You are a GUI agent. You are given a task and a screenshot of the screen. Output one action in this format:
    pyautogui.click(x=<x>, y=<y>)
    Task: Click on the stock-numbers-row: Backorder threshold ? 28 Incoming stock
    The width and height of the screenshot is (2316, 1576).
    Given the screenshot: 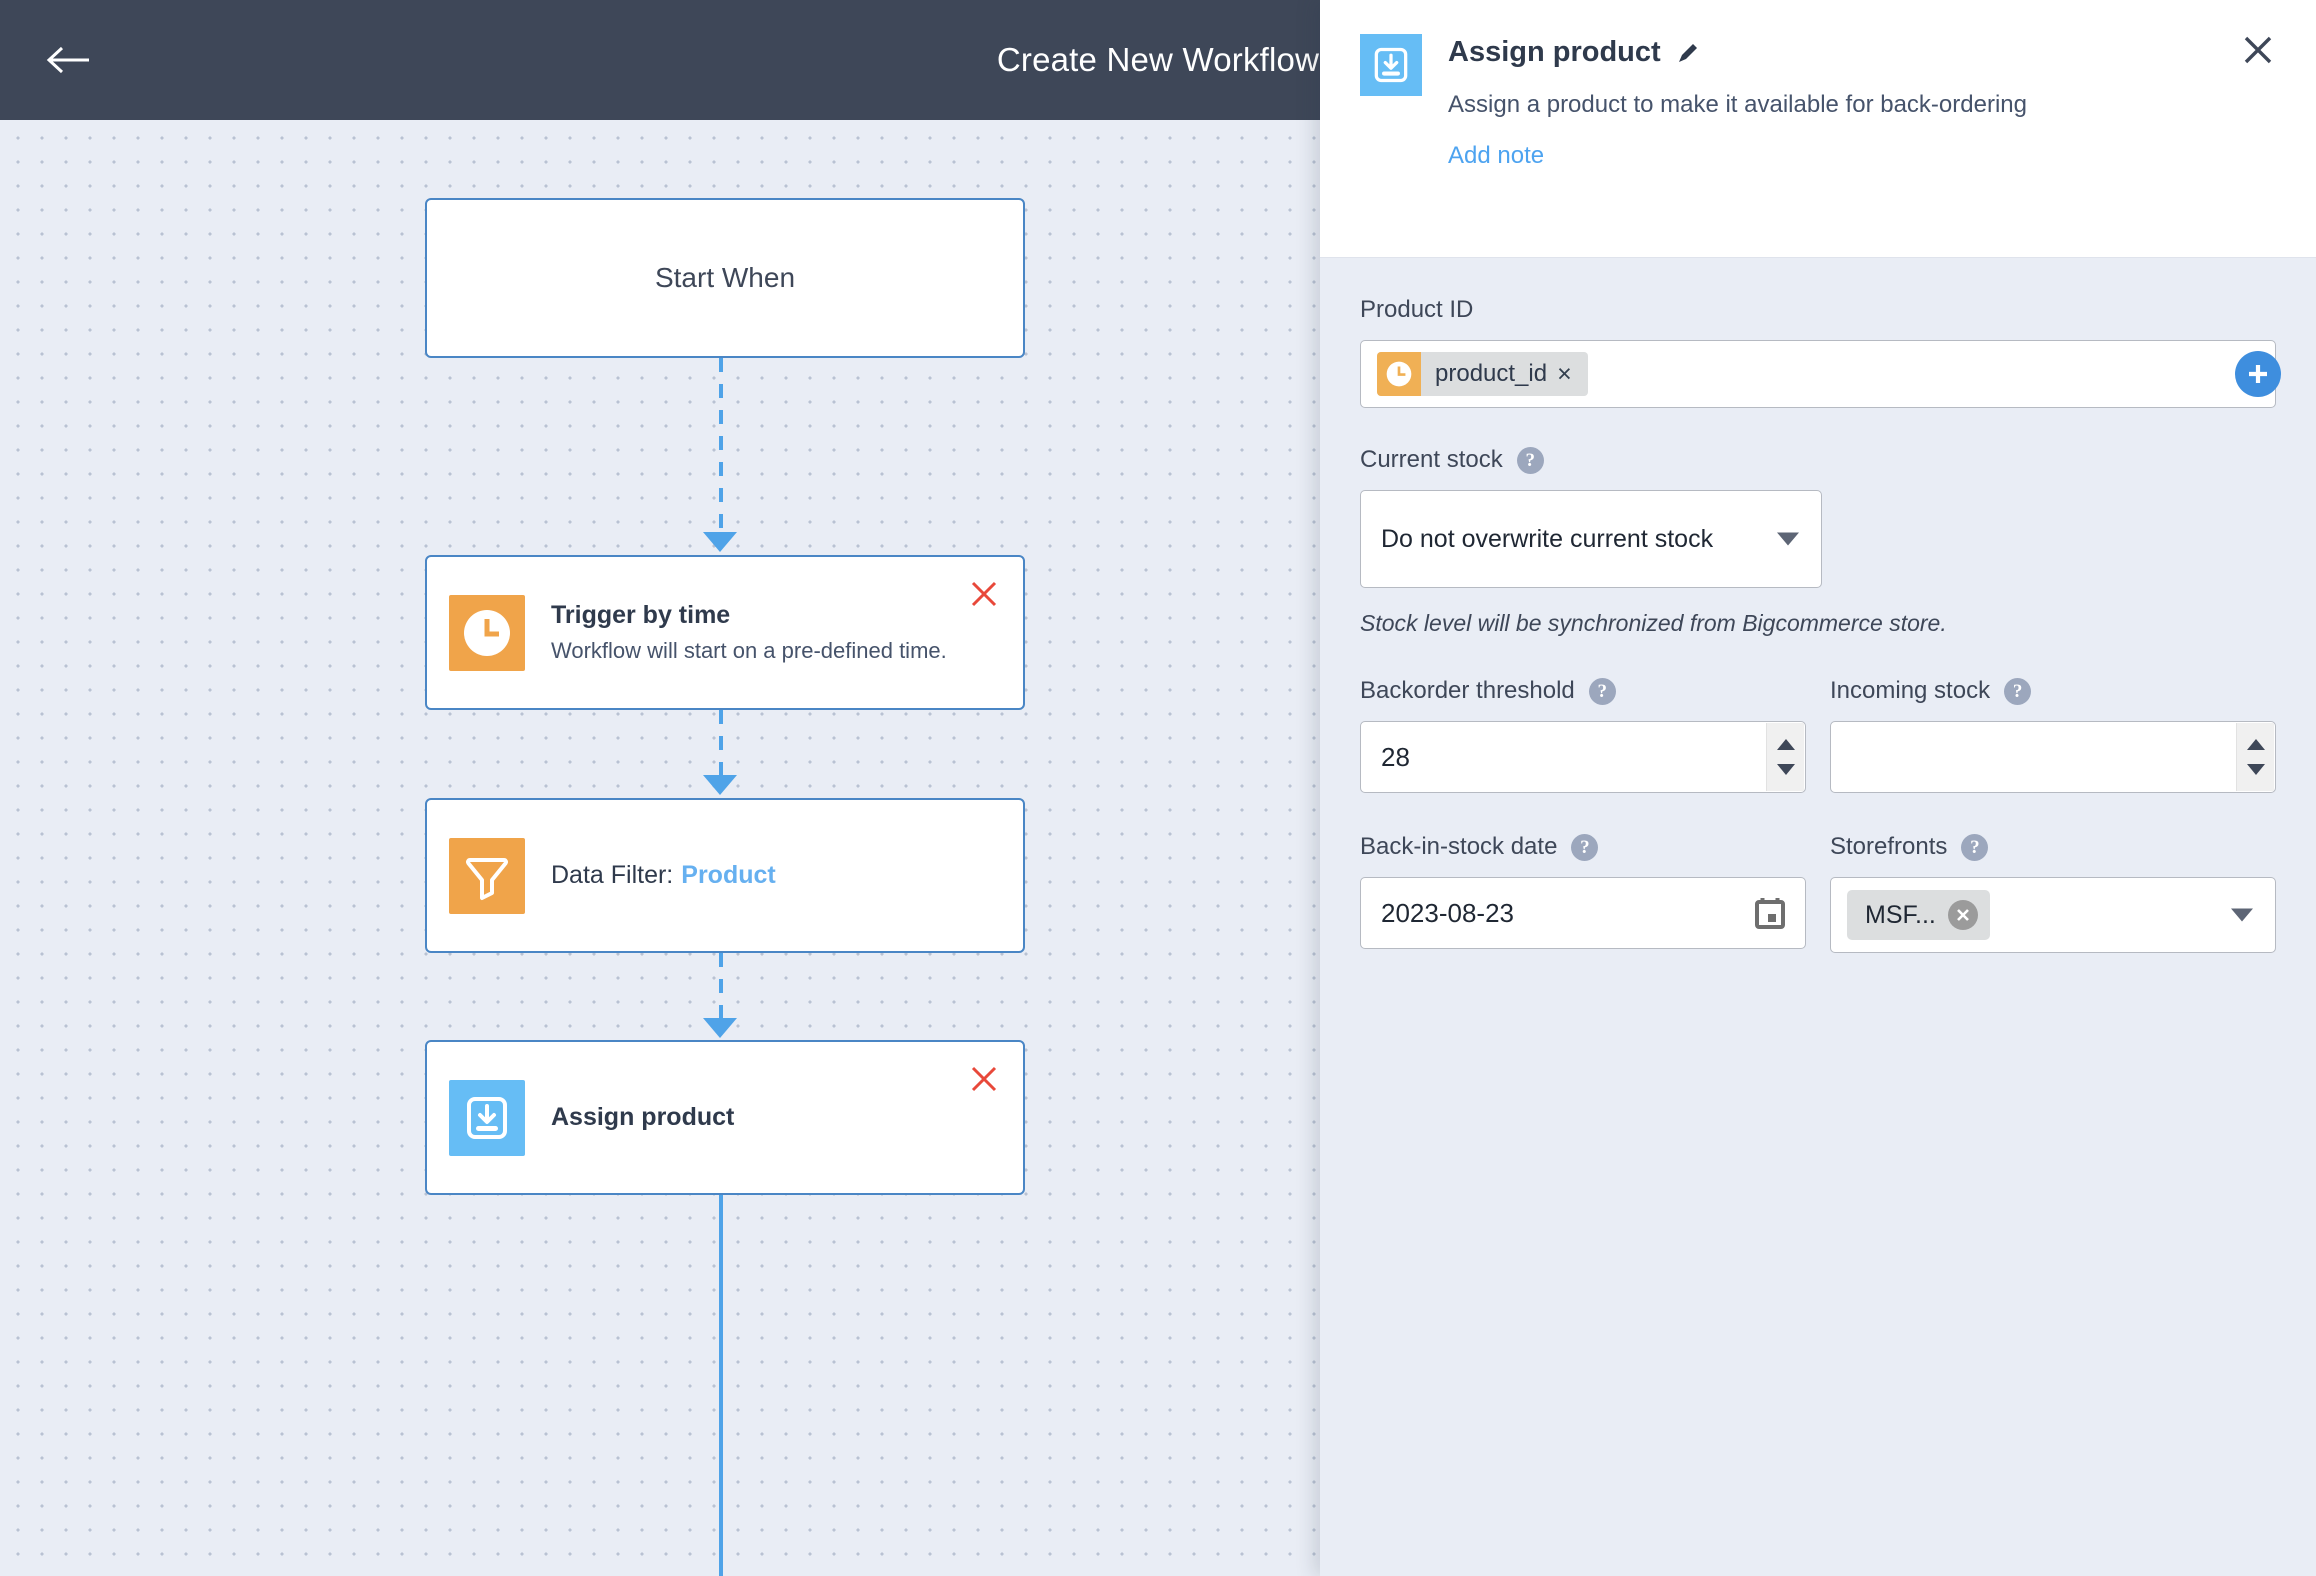 What is the action you would take?
    pyautogui.click(x=1818, y=735)
    